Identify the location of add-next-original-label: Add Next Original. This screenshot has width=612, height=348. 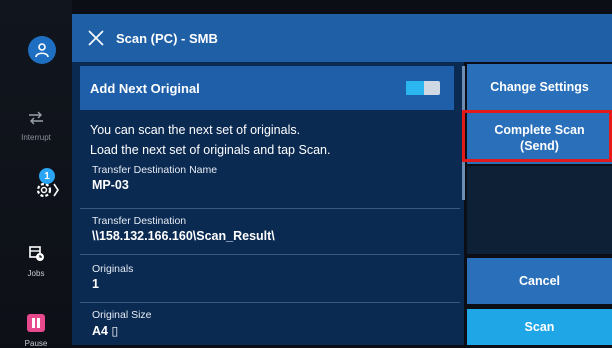
(145, 88).